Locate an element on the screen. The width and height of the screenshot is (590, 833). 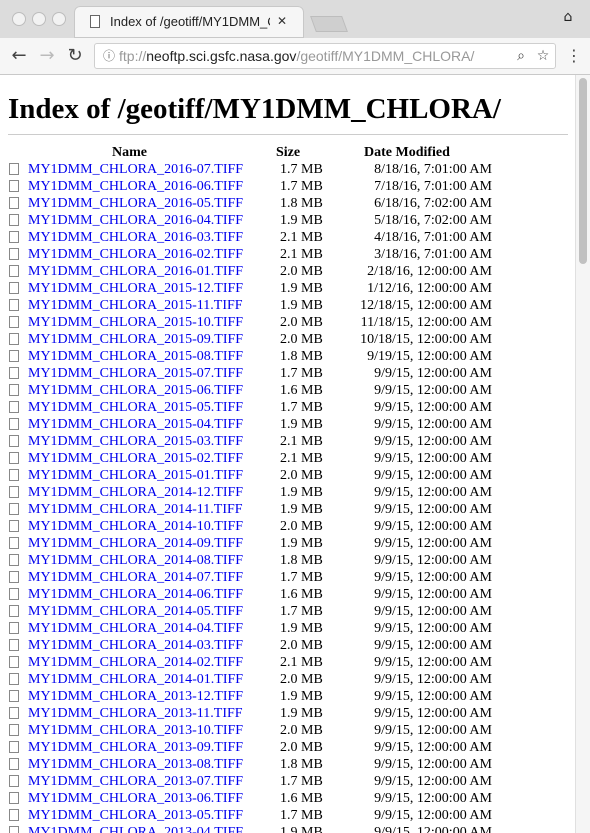
zoom-icon: ⌕ is located at coordinates (521, 56).